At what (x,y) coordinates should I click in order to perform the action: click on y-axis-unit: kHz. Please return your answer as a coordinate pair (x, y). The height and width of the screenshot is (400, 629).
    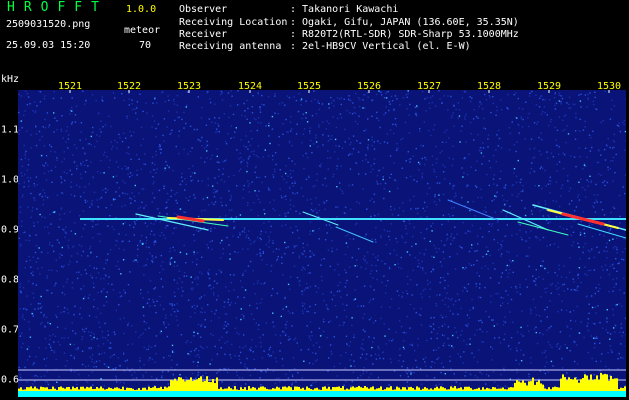
    Looking at the image, I should click on (10, 79).